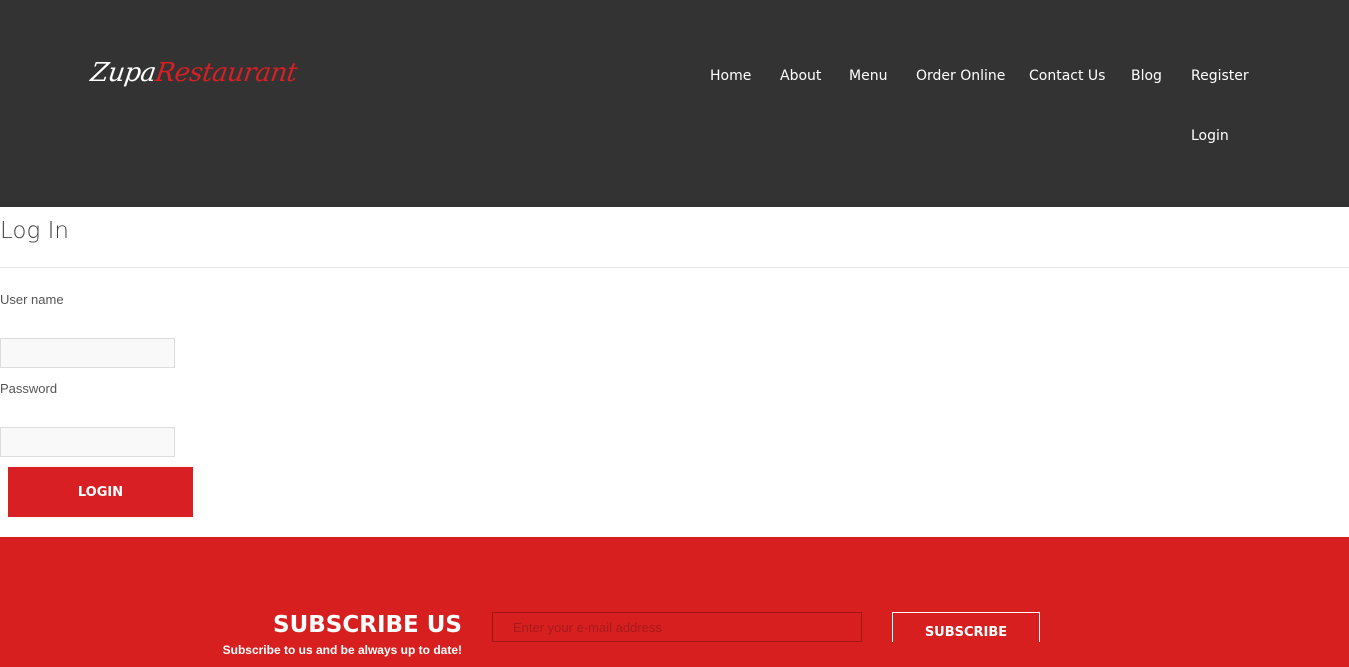 The image size is (1349, 667). Describe the element at coordinates (677, 627) in the screenshot. I see `subscribe-email-input` at that location.